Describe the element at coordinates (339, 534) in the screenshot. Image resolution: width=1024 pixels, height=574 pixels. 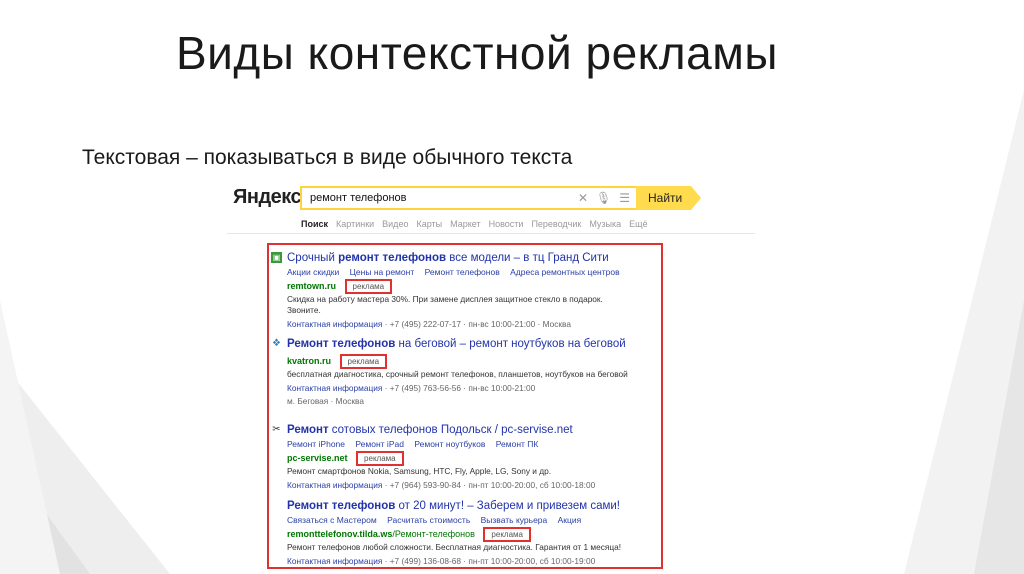
I see `ad-domain-link: remonttelefonov.tilda.ws` at that location.